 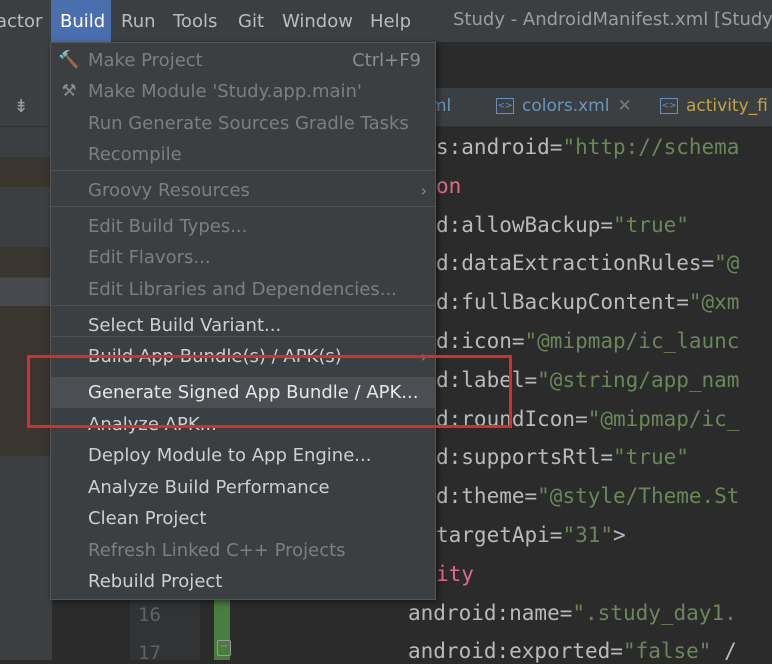 I want to click on code-token: targetApi=, so click(x=499, y=535).